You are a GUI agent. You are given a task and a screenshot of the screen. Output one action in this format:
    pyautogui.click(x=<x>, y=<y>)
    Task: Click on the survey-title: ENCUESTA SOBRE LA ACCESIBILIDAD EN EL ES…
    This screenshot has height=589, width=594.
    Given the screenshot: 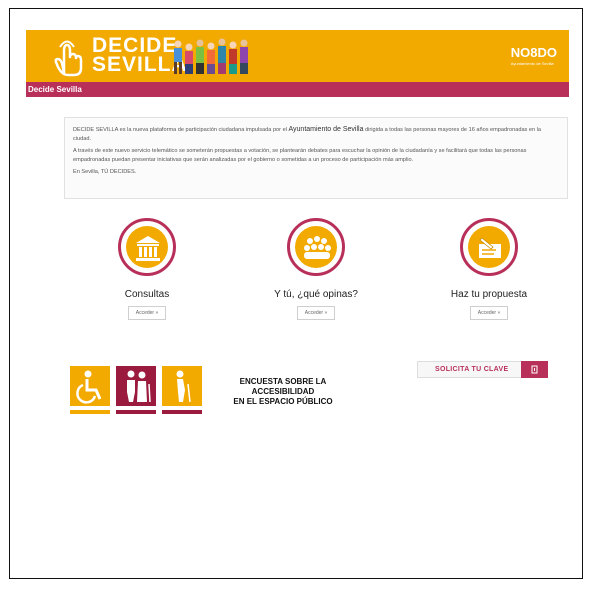 What is the action you would take?
    pyautogui.click(x=283, y=392)
    